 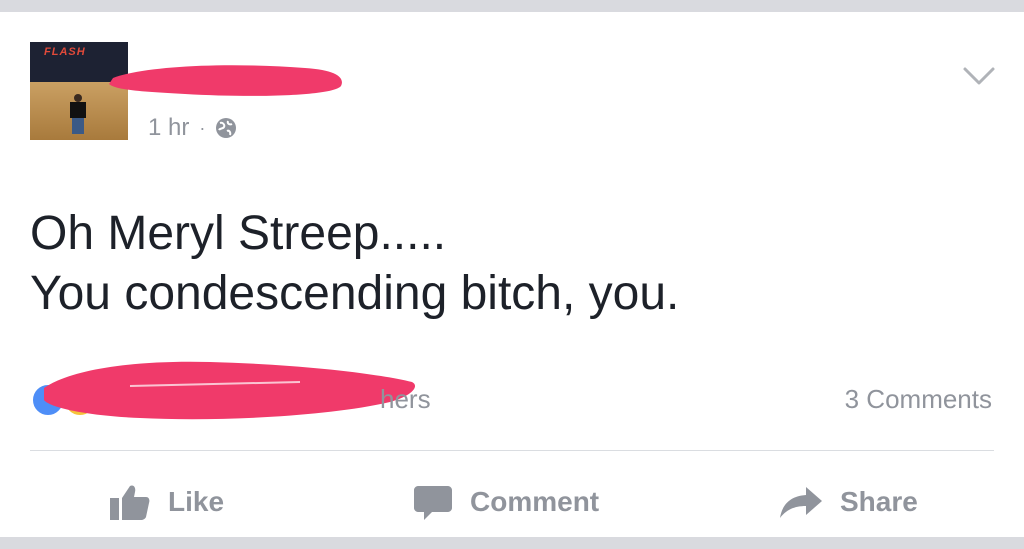 What do you see at coordinates (512, 450) in the screenshot?
I see `divider` at bounding box center [512, 450].